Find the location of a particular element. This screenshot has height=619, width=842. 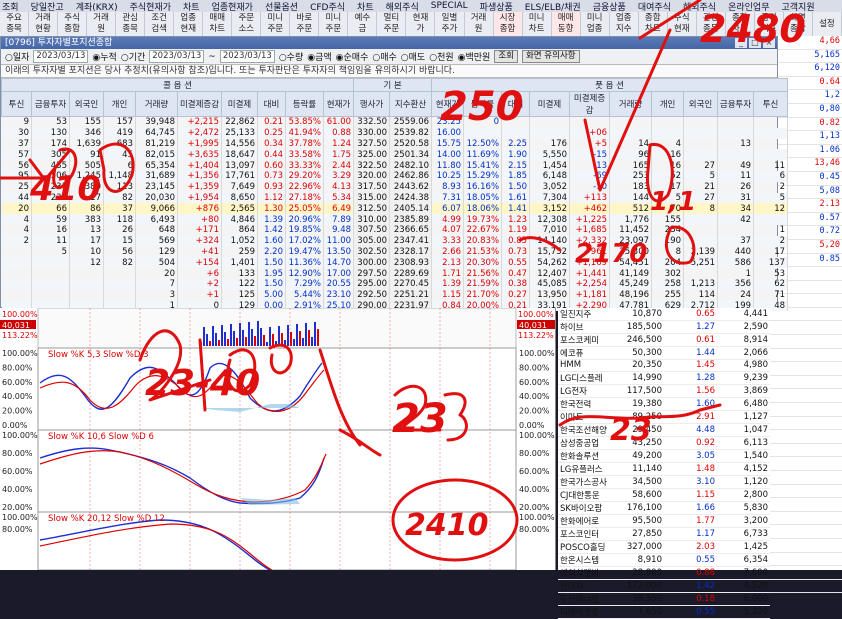

menu-item: 조회 is located at coordinates (10, 6).